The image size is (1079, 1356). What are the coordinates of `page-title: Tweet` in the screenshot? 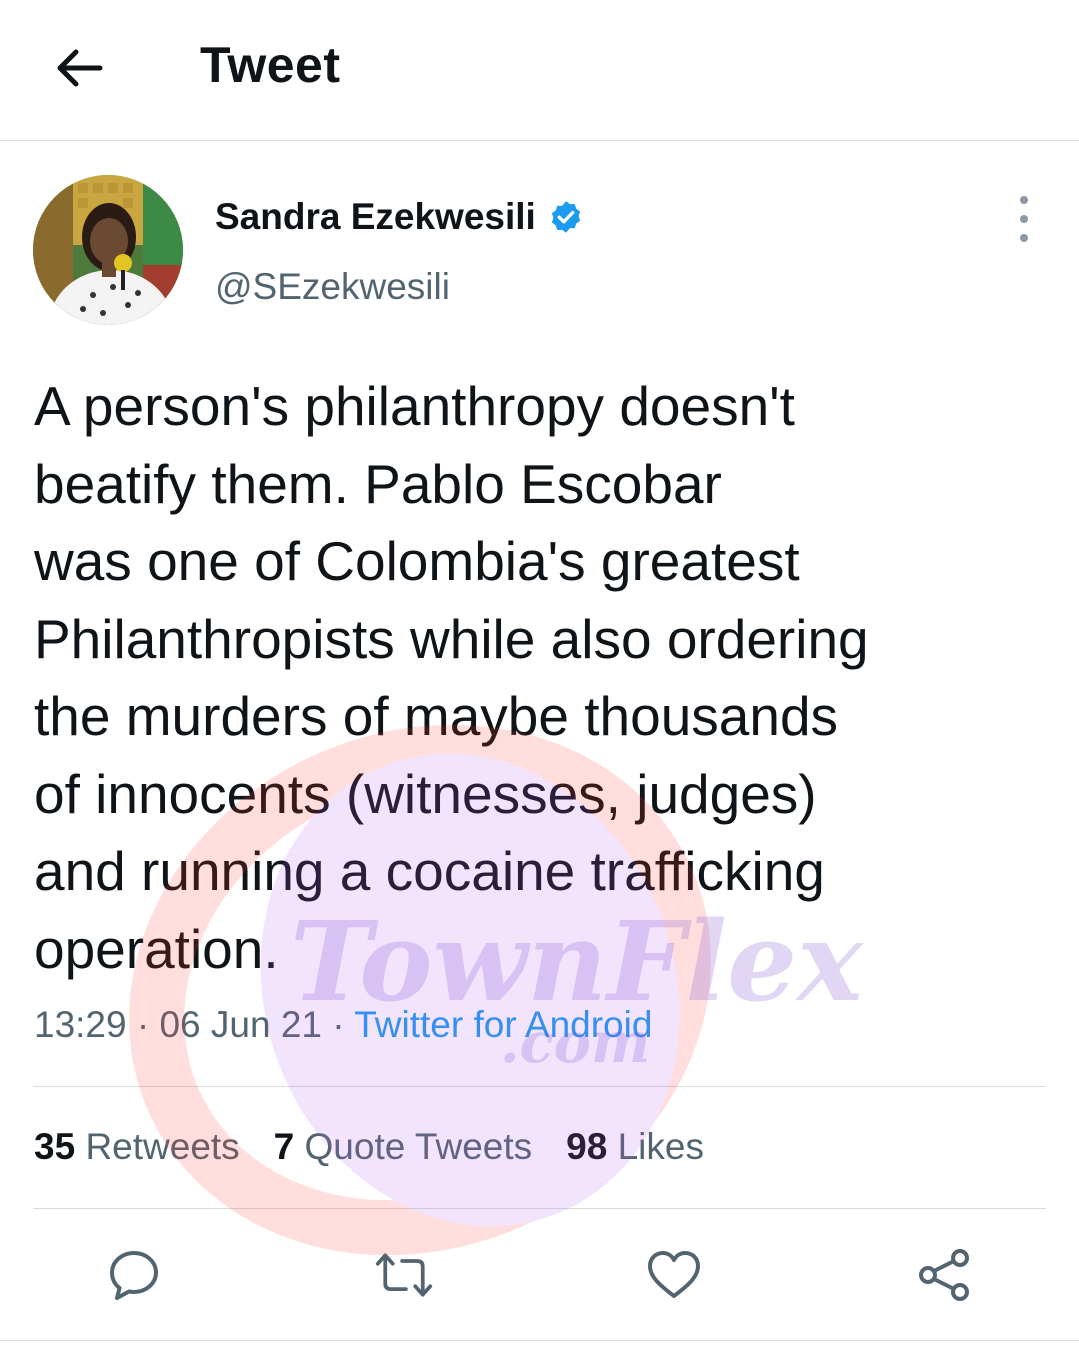 It's located at (270, 65).